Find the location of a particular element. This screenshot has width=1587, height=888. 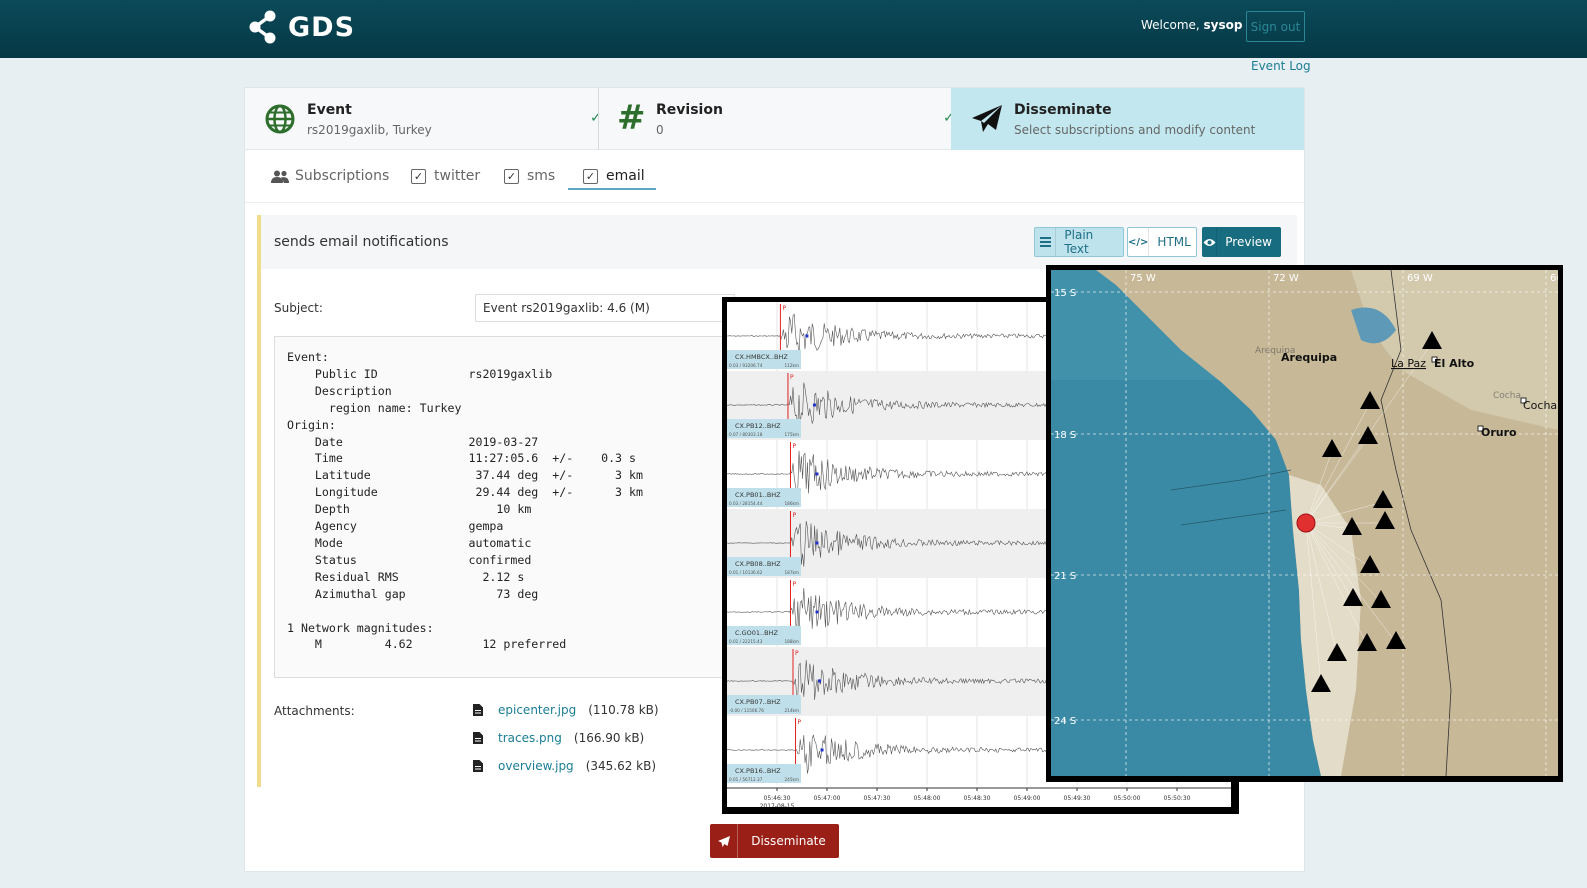

time-tick-label: 05:47:00 is located at coordinates (827, 798).